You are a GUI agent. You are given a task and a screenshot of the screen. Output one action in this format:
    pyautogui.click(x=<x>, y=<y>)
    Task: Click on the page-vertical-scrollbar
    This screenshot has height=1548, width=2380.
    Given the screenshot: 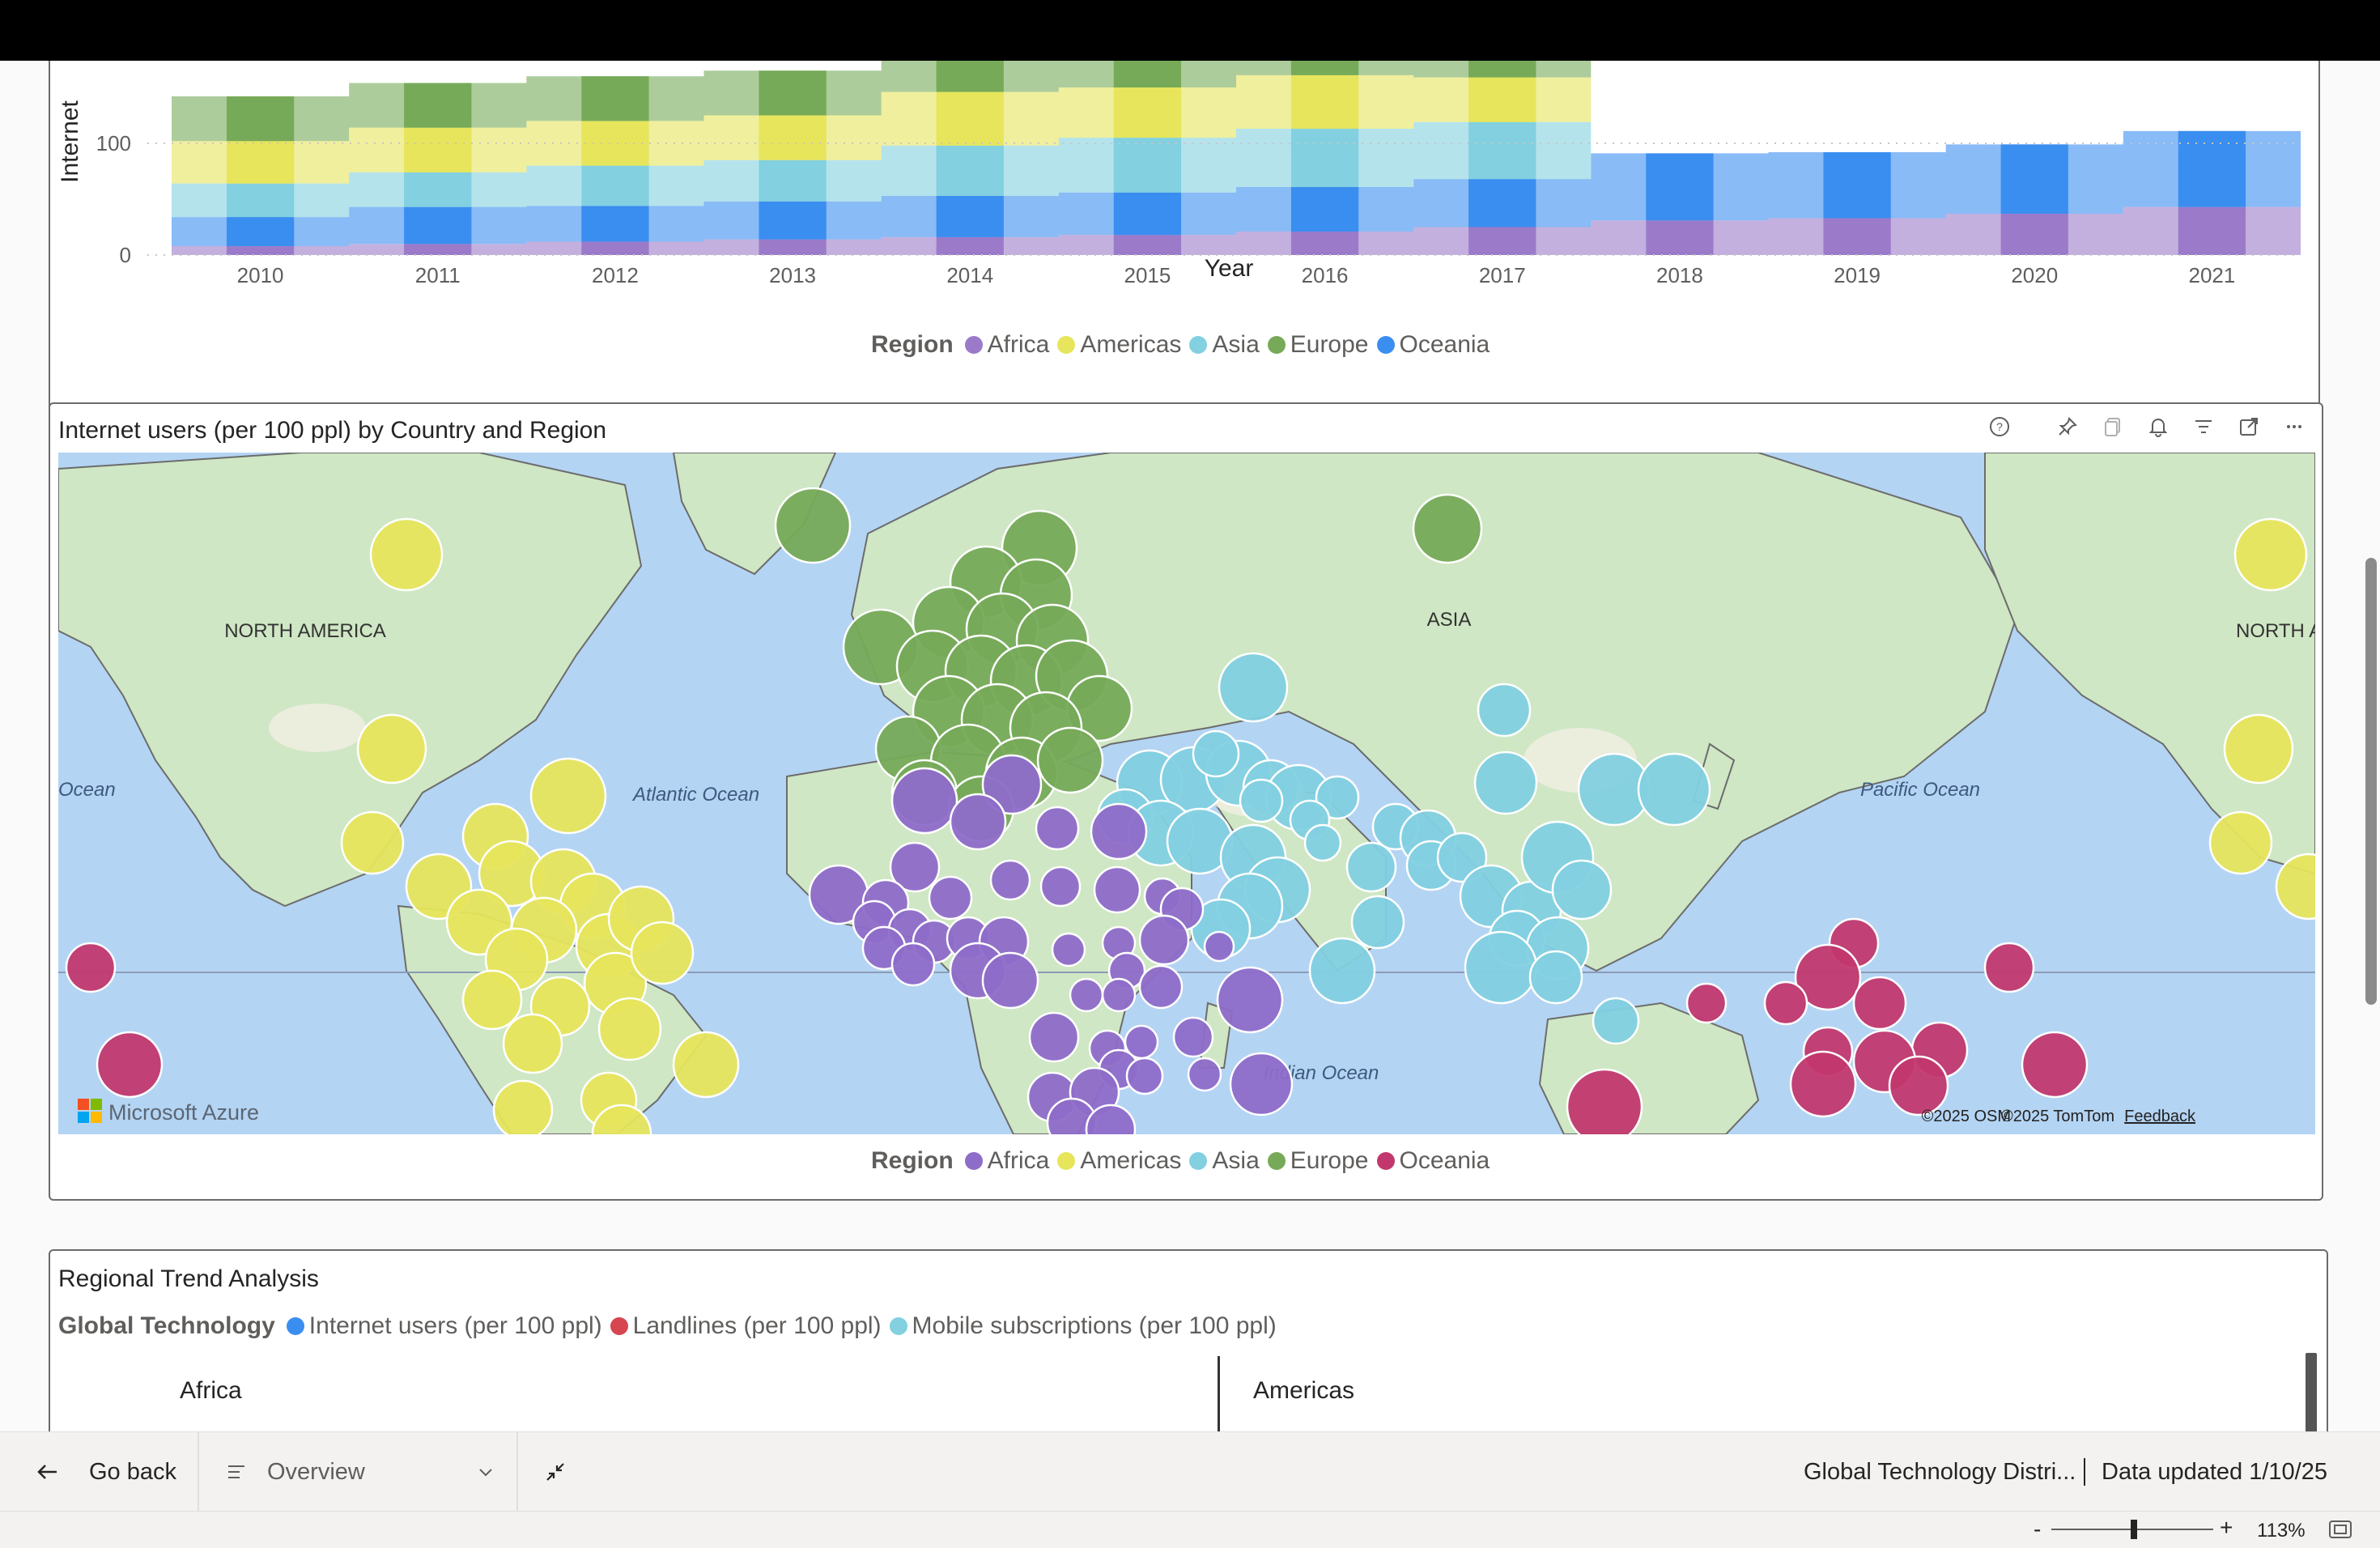 What is the action you would take?
    pyautogui.click(x=2371, y=782)
    